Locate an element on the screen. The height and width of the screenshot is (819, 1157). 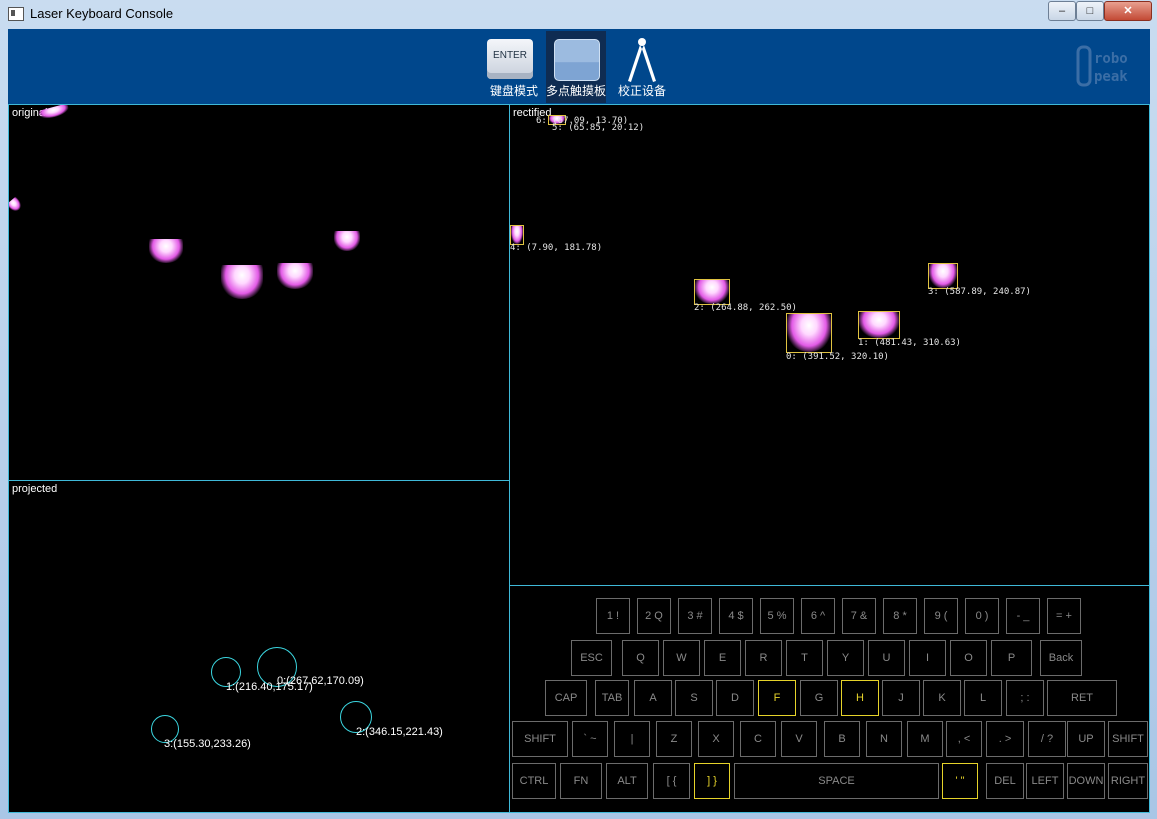
toolbar: ENTER 键盘模式 多点触摸板 校正设备 robo peak is located at coordinates (579, 66).